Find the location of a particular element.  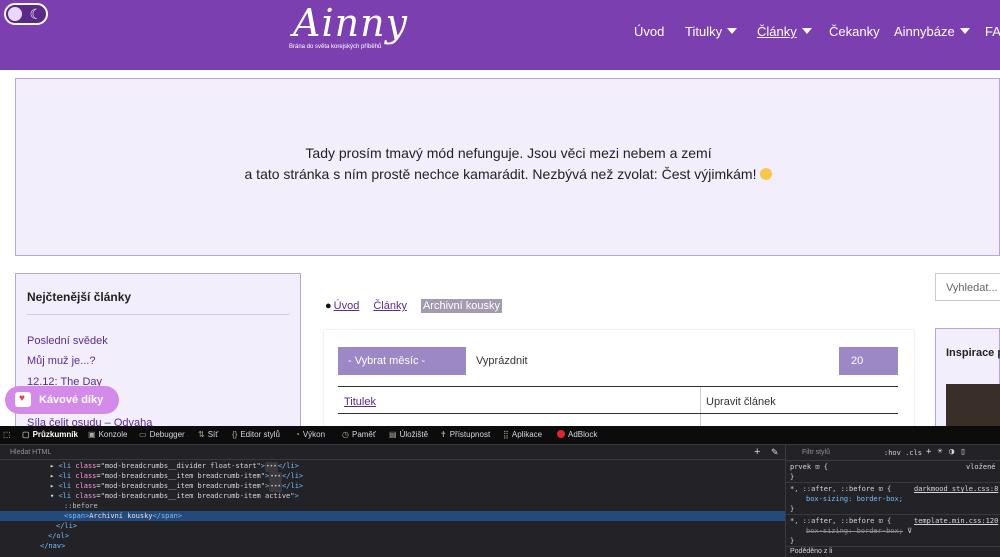

inspiration-title: Inspirace p is located at coordinates (973, 353).